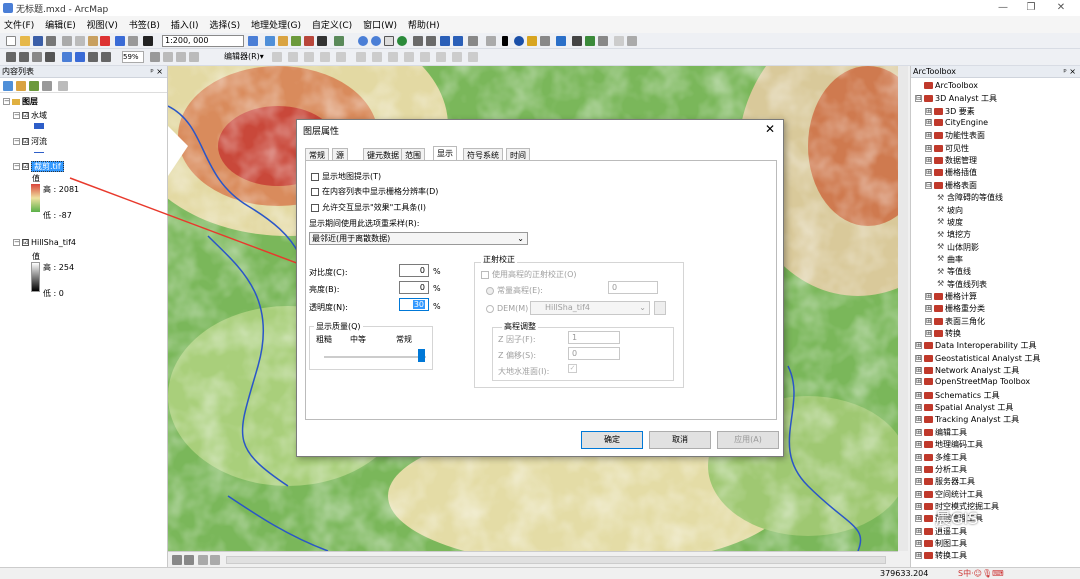  I want to click on cancel-button: 取消, so click(680, 440).